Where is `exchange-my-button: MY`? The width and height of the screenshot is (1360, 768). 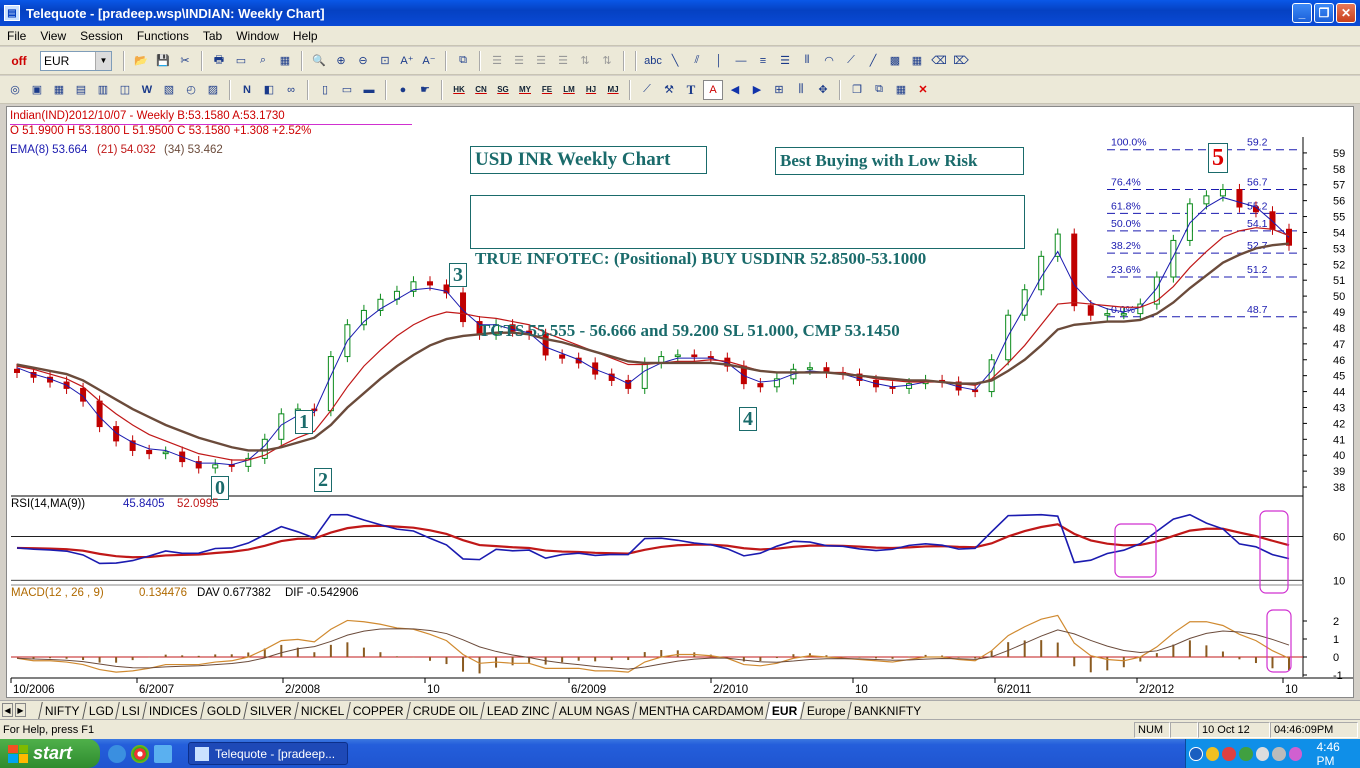 exchange-my-button: MY is located at coordinates (525, 90).